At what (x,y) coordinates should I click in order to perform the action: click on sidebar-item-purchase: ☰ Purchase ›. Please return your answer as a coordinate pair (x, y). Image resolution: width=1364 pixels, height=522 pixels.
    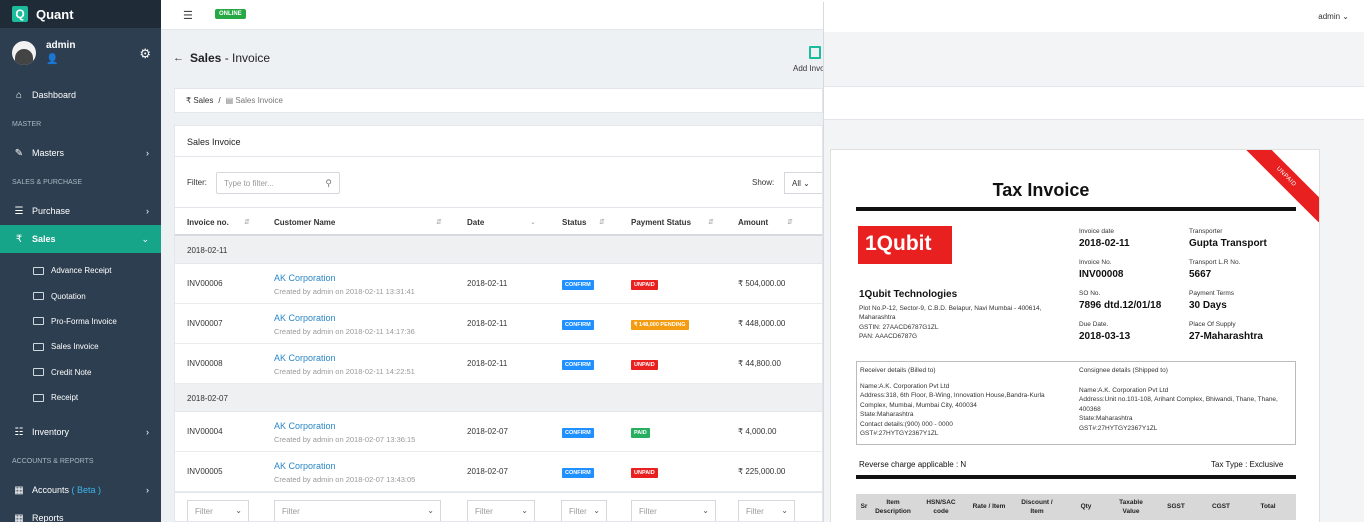
    Looking at the image, I should click on (80, 211).